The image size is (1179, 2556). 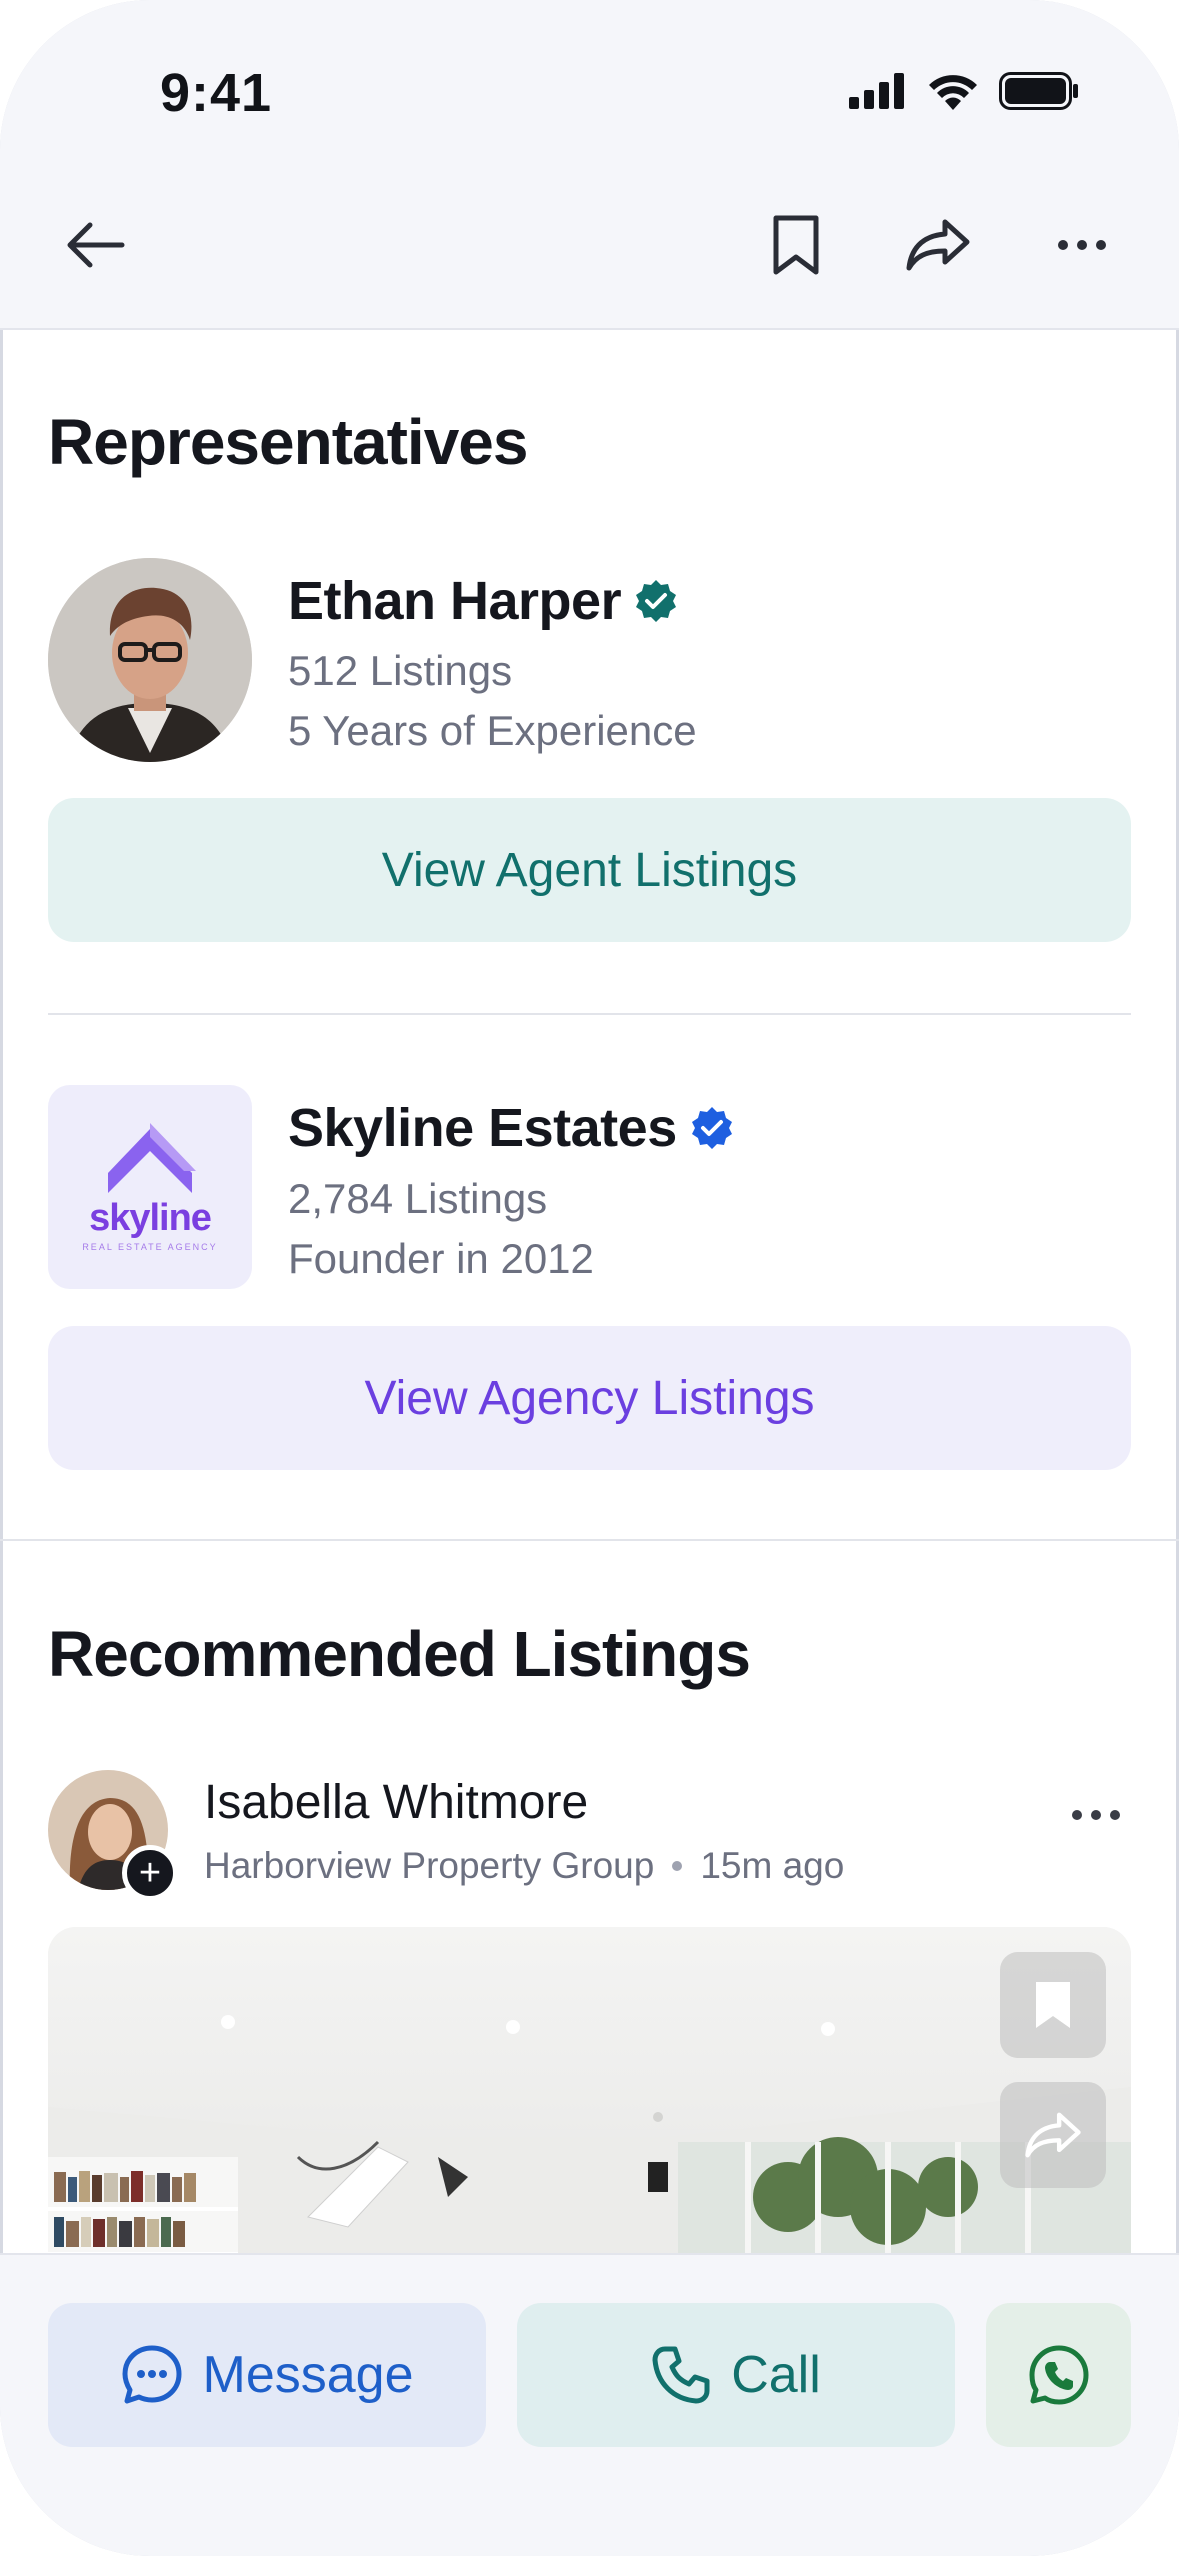 What do you see at coordinates (953, 92) in the screenshot?
I see `wifi-icon` at bounding box center [953, 92].